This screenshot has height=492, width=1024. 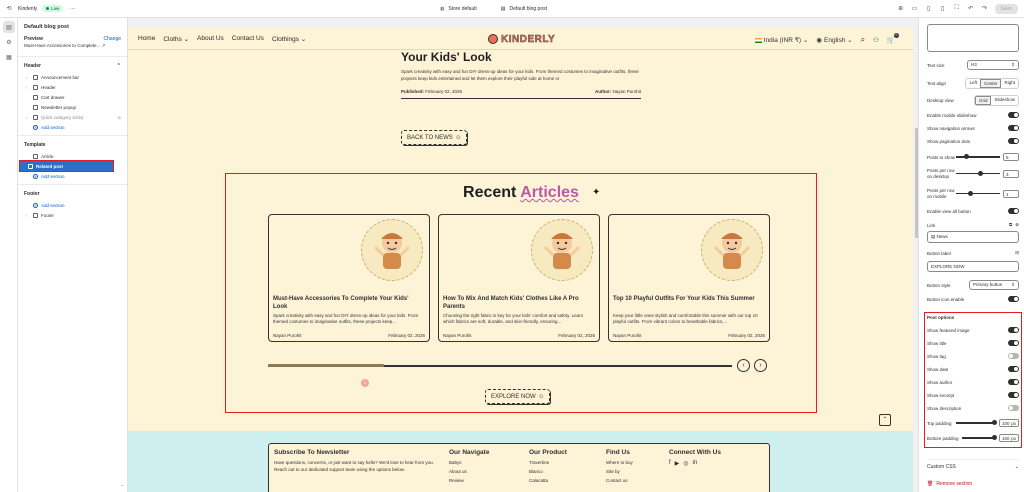 I want to click on section-cart-drawer: Cart drawer, so click(x=72, y=97).